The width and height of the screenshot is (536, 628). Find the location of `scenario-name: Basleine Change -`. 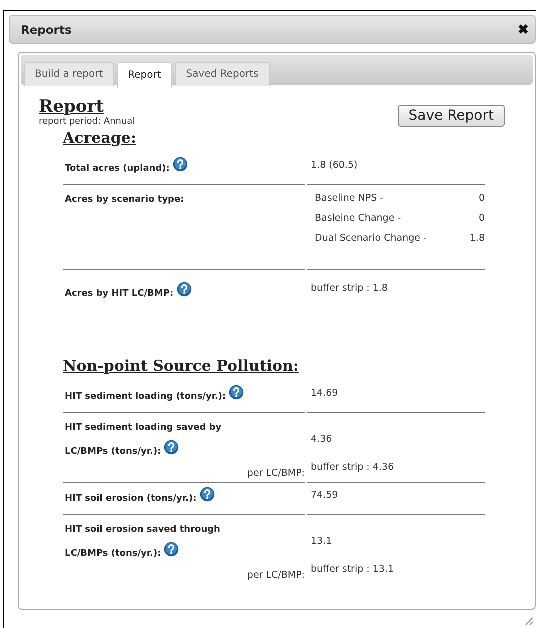

scenario-name: Basleine Change - is located at coordinates (358, 219).